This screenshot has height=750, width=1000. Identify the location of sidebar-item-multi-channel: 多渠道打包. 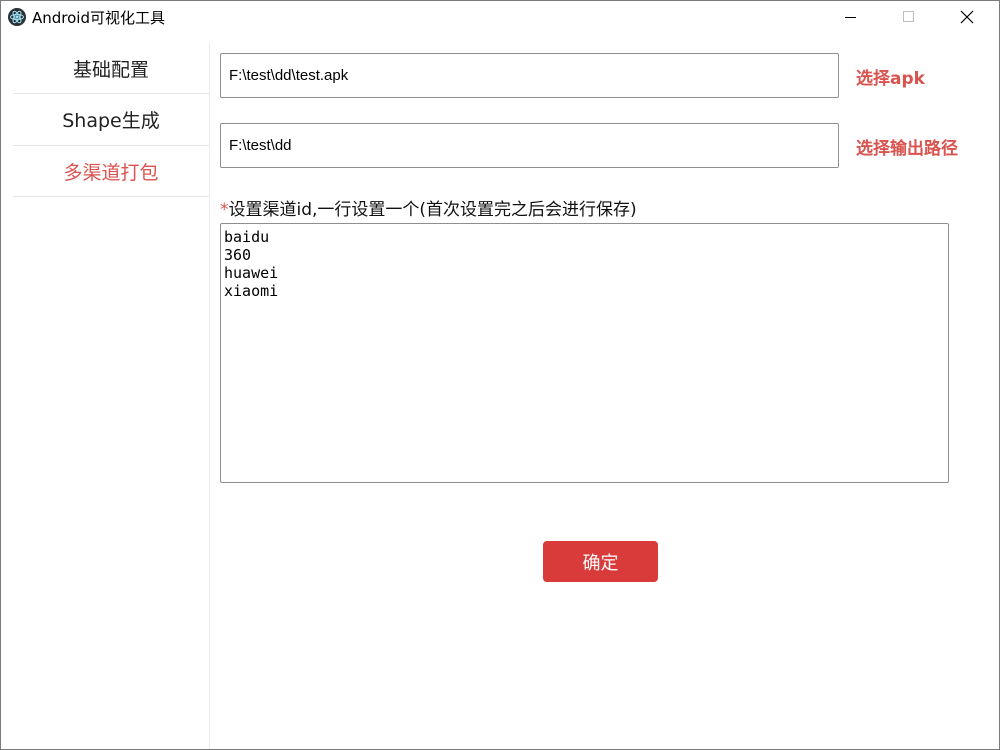
(111, 171).